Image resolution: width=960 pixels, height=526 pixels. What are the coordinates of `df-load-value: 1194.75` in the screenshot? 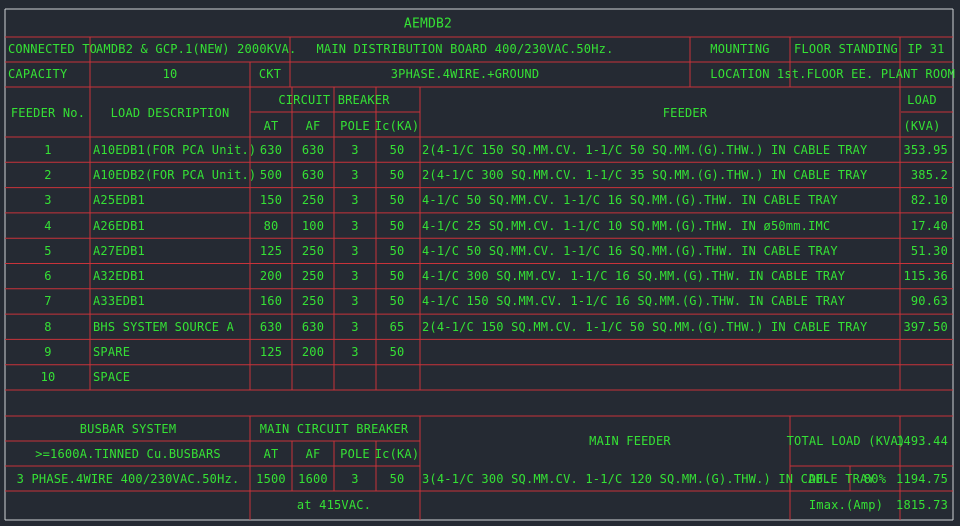 It's located at (922, 479).